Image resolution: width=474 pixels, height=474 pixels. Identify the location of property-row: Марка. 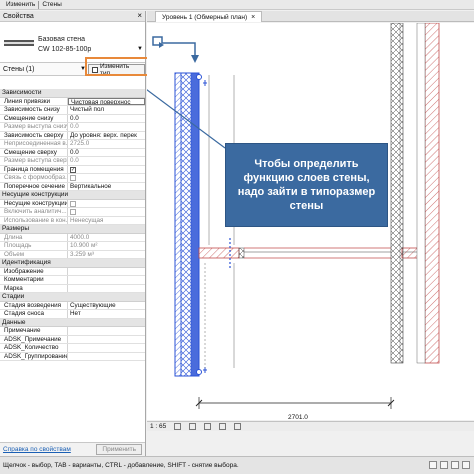
(72, 288).